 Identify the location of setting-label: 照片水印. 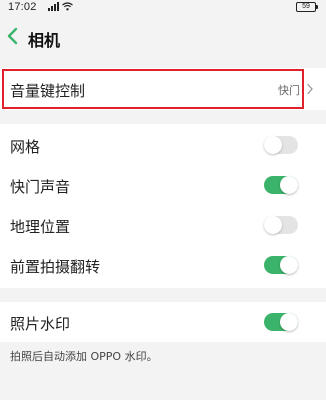
(40, 324).